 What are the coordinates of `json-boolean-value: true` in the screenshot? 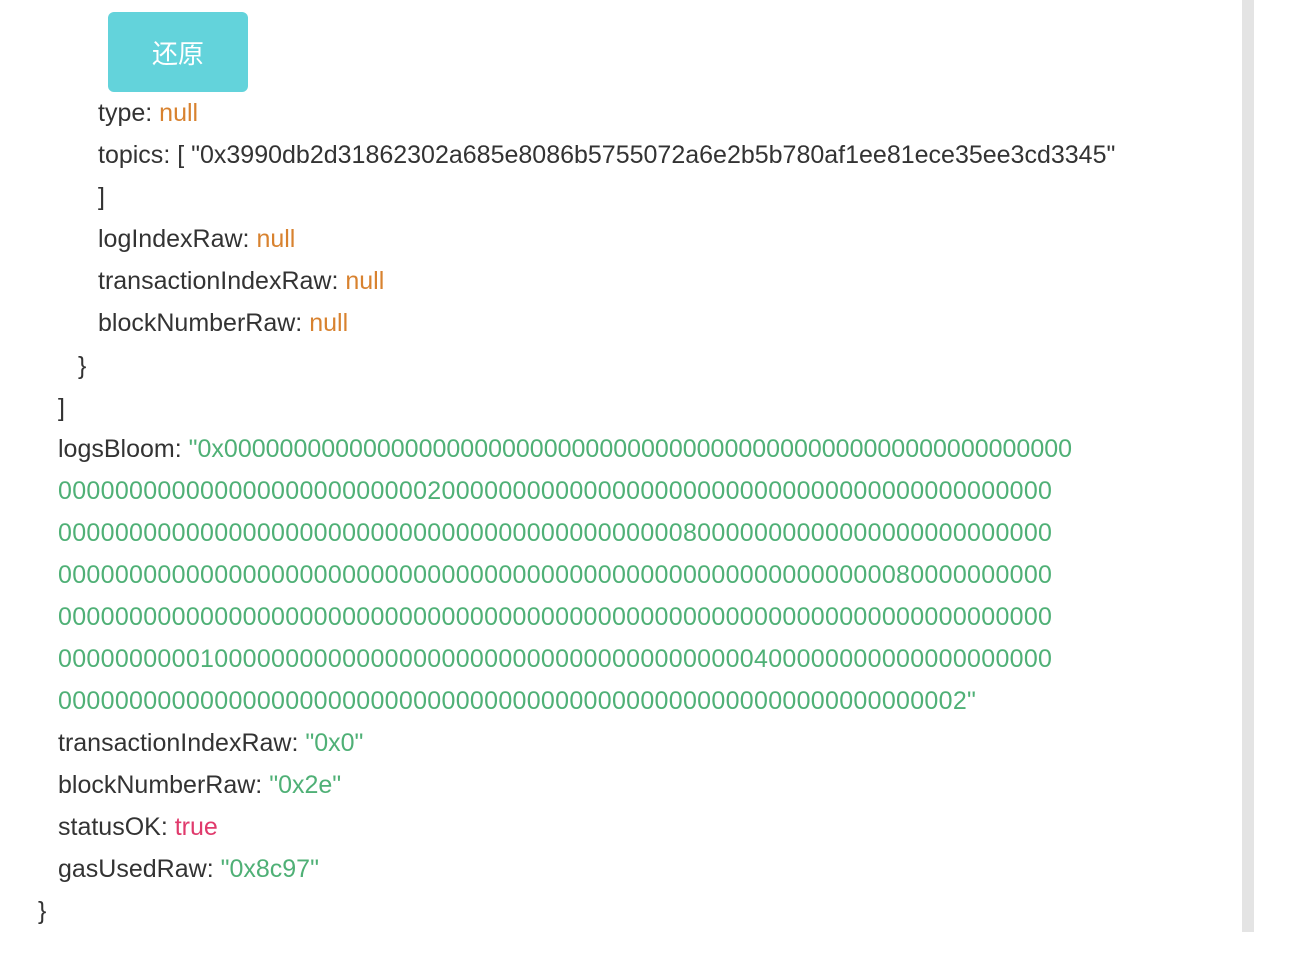 It's located at (196, 827).